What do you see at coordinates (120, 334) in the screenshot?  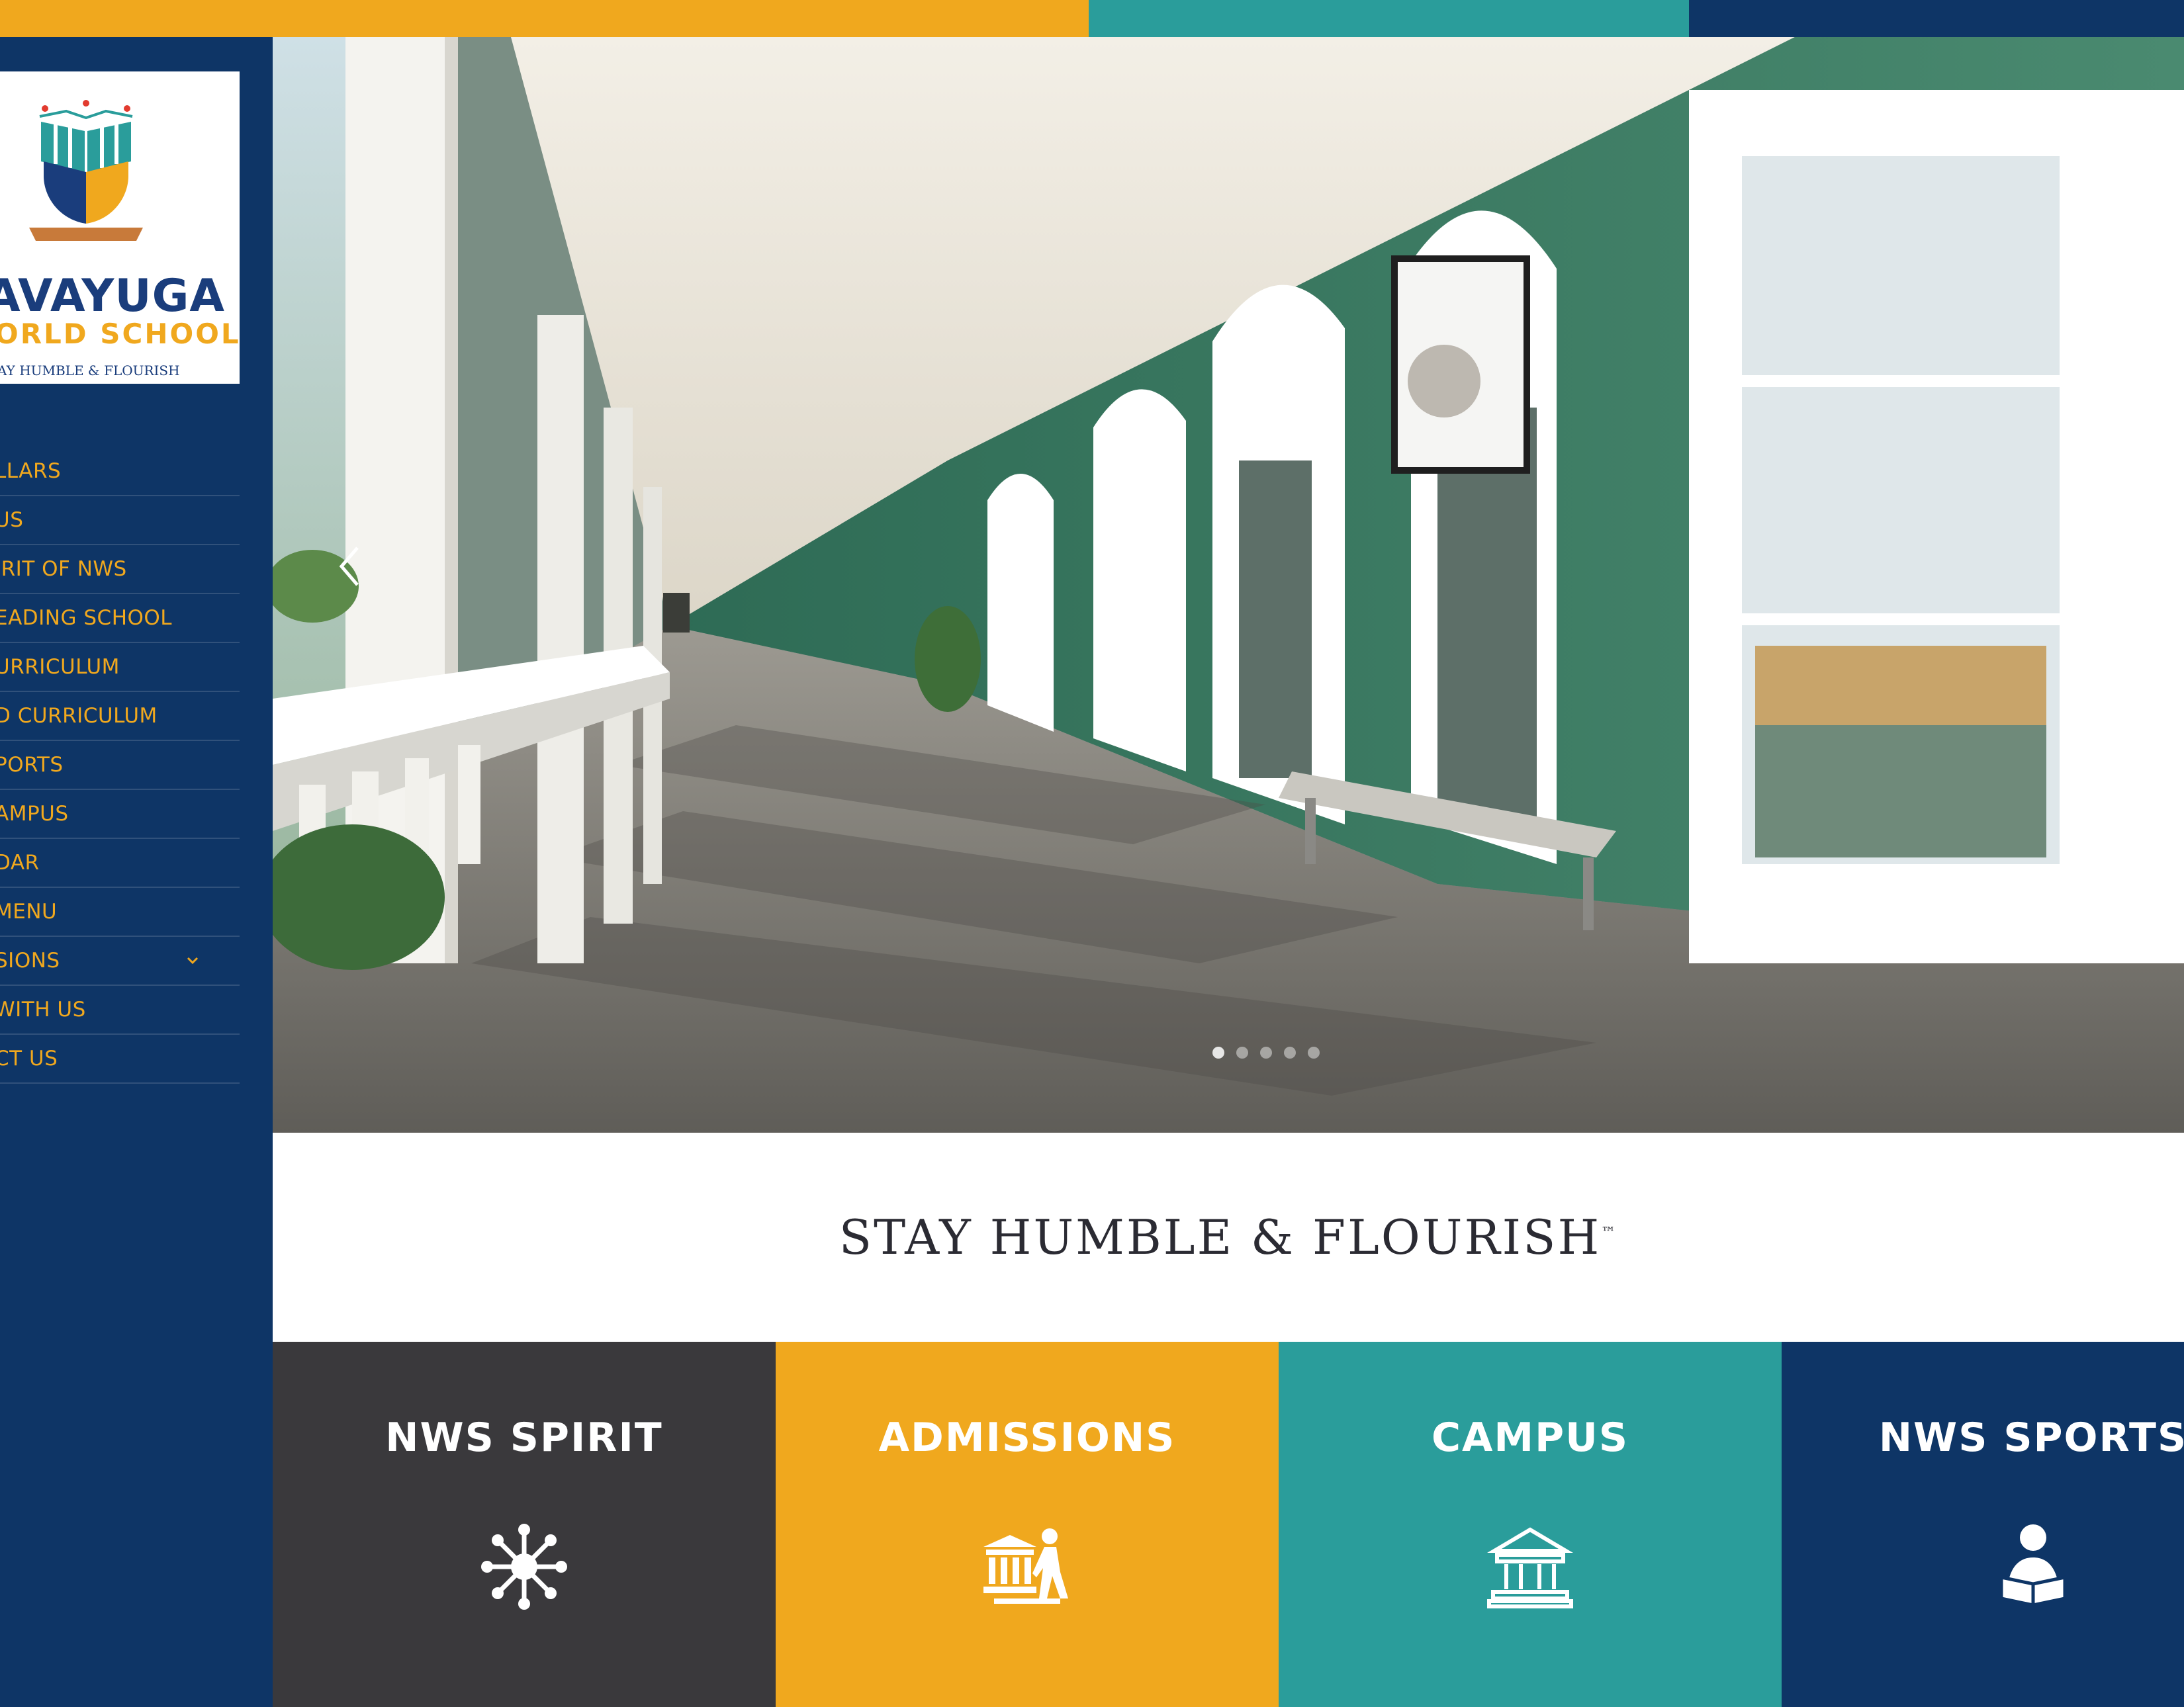 I see `logo-school-name-line2: ORLD SCHOOL` at bounding box center [120, 334].